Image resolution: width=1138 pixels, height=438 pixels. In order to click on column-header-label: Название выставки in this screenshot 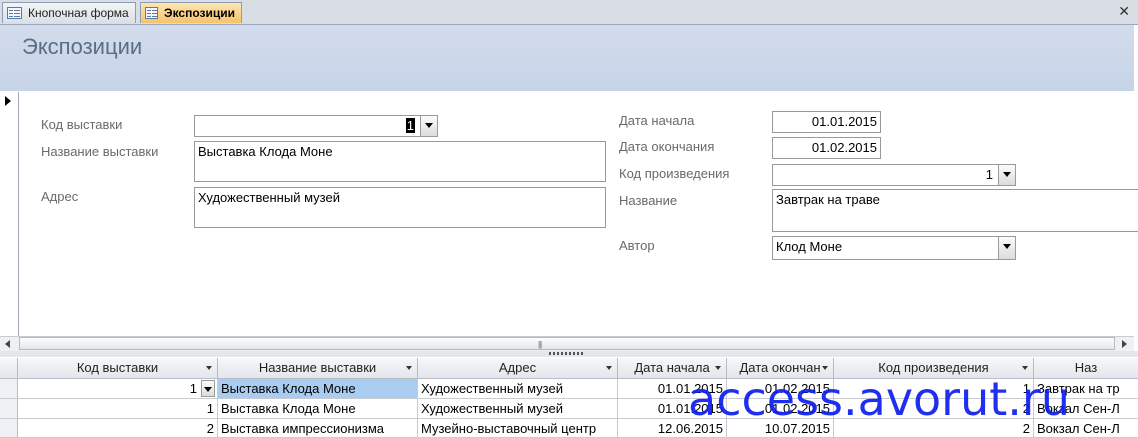, I will do `click(317, 367)`.